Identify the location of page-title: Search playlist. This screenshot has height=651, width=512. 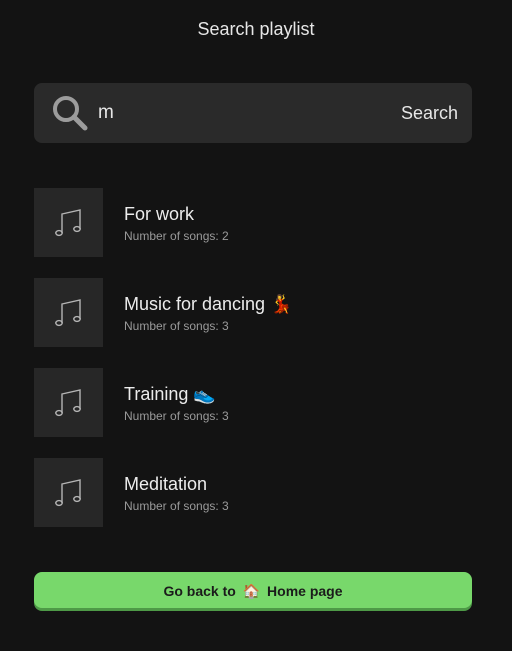
(256, 29).